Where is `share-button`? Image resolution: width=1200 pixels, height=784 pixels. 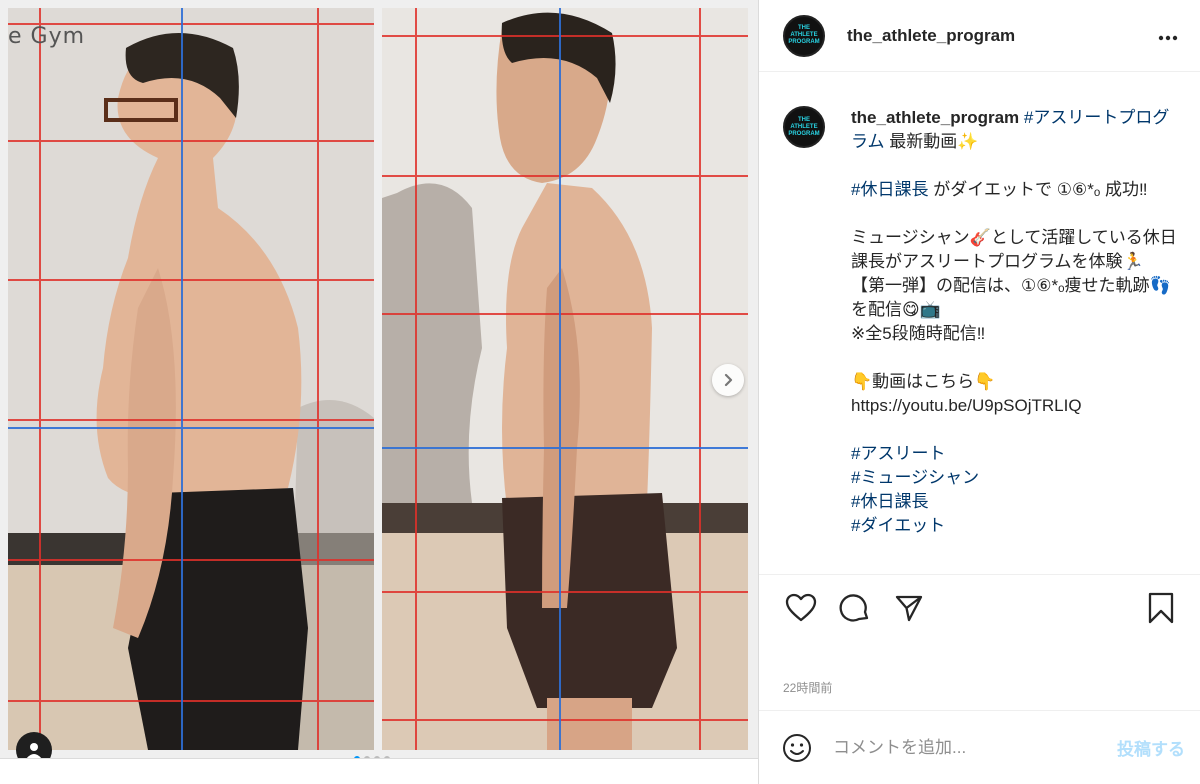 share-button is located at coordinates (909, 608).